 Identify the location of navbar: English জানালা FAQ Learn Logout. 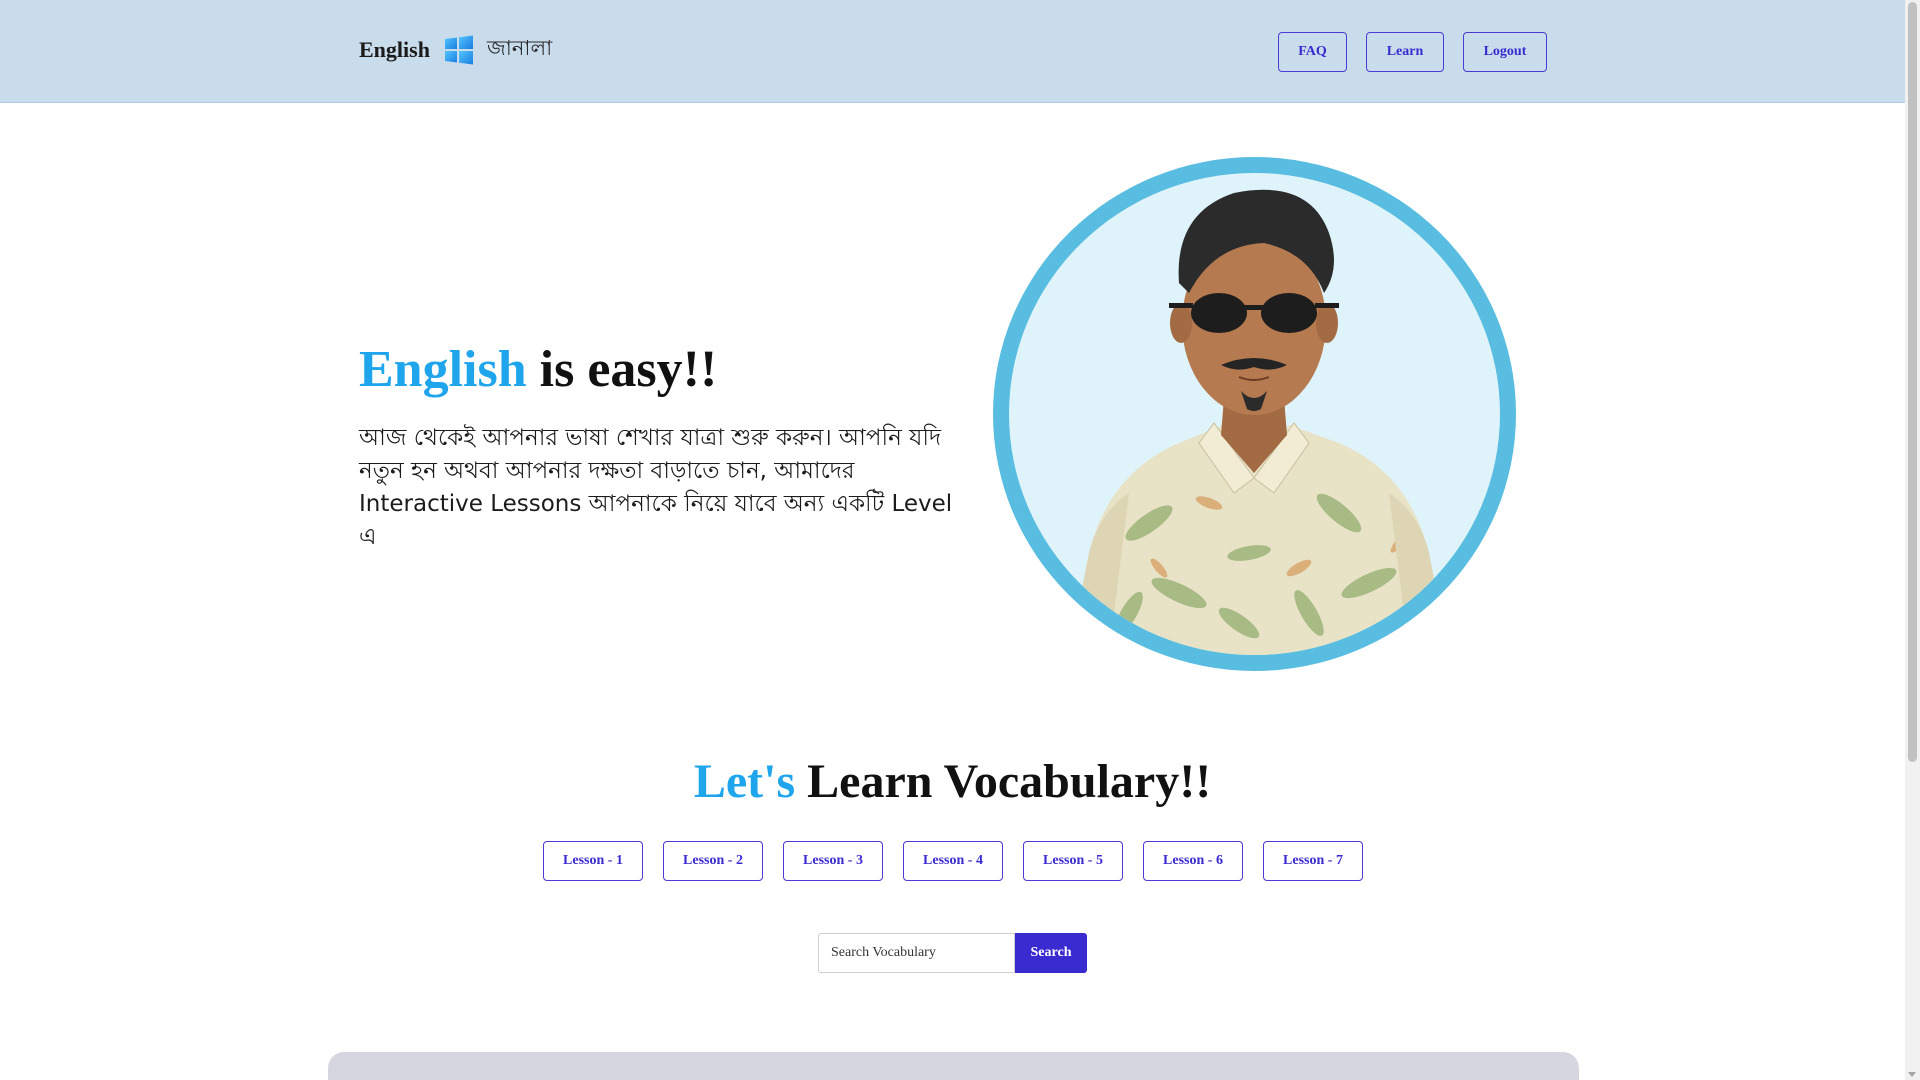
(952, 51).